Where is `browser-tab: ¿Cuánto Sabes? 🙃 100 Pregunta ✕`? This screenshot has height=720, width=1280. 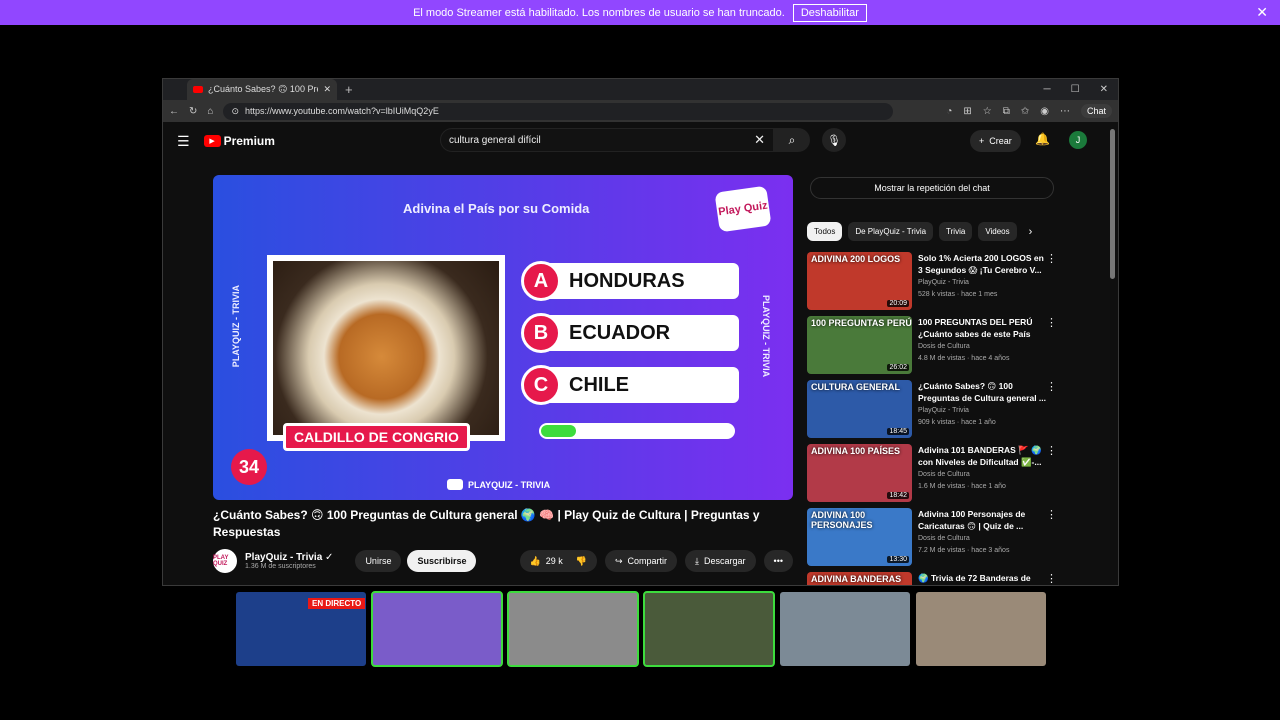
browser-tab: ¿Cuánto Sabes? 🙃 100 Pregunta ✕ is located at coordinates (262, 89).